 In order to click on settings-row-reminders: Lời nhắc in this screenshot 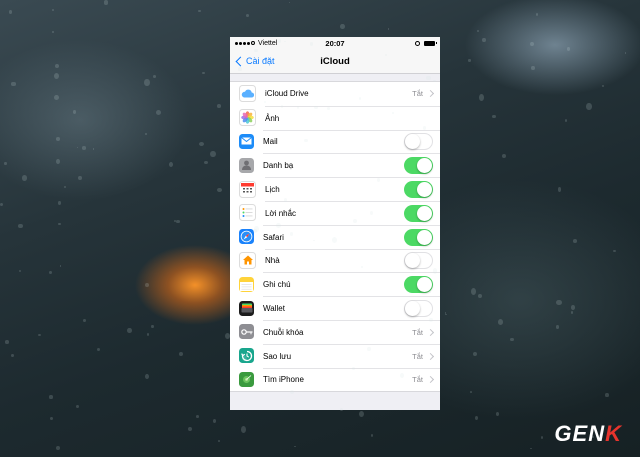, I will do `click(335, 212)`.